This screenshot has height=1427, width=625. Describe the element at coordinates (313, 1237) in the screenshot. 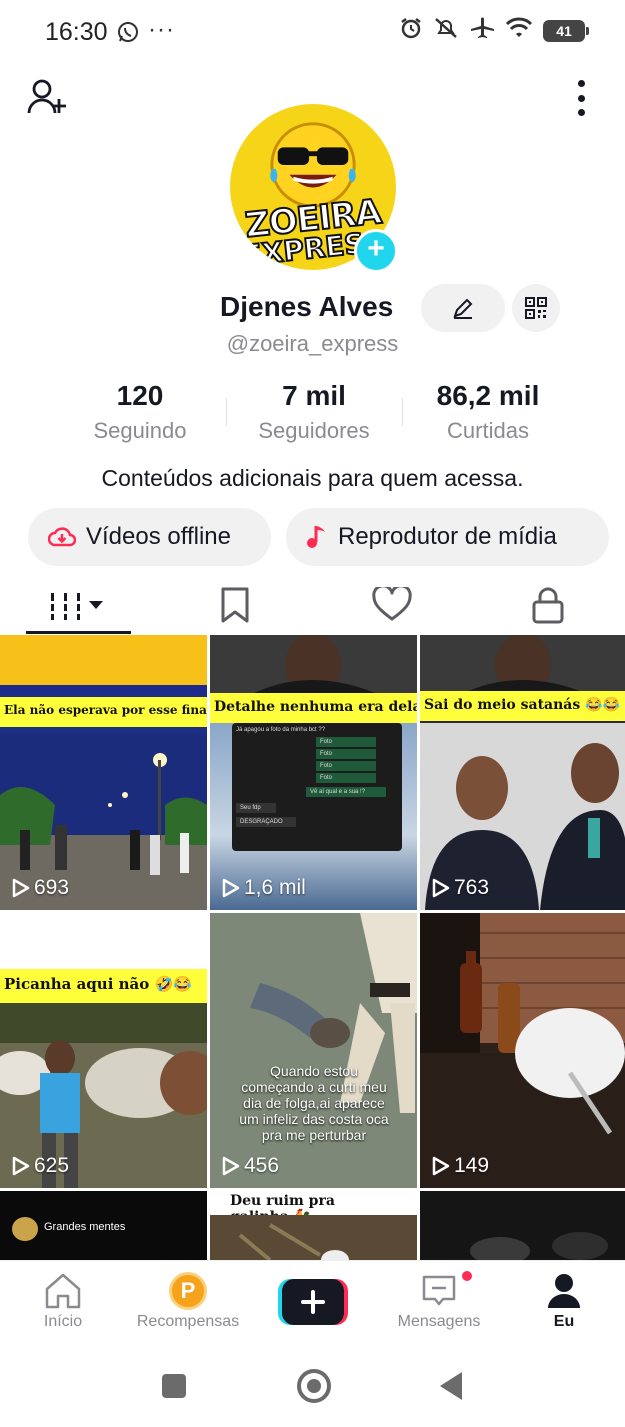

I see `ground-image` at that location.